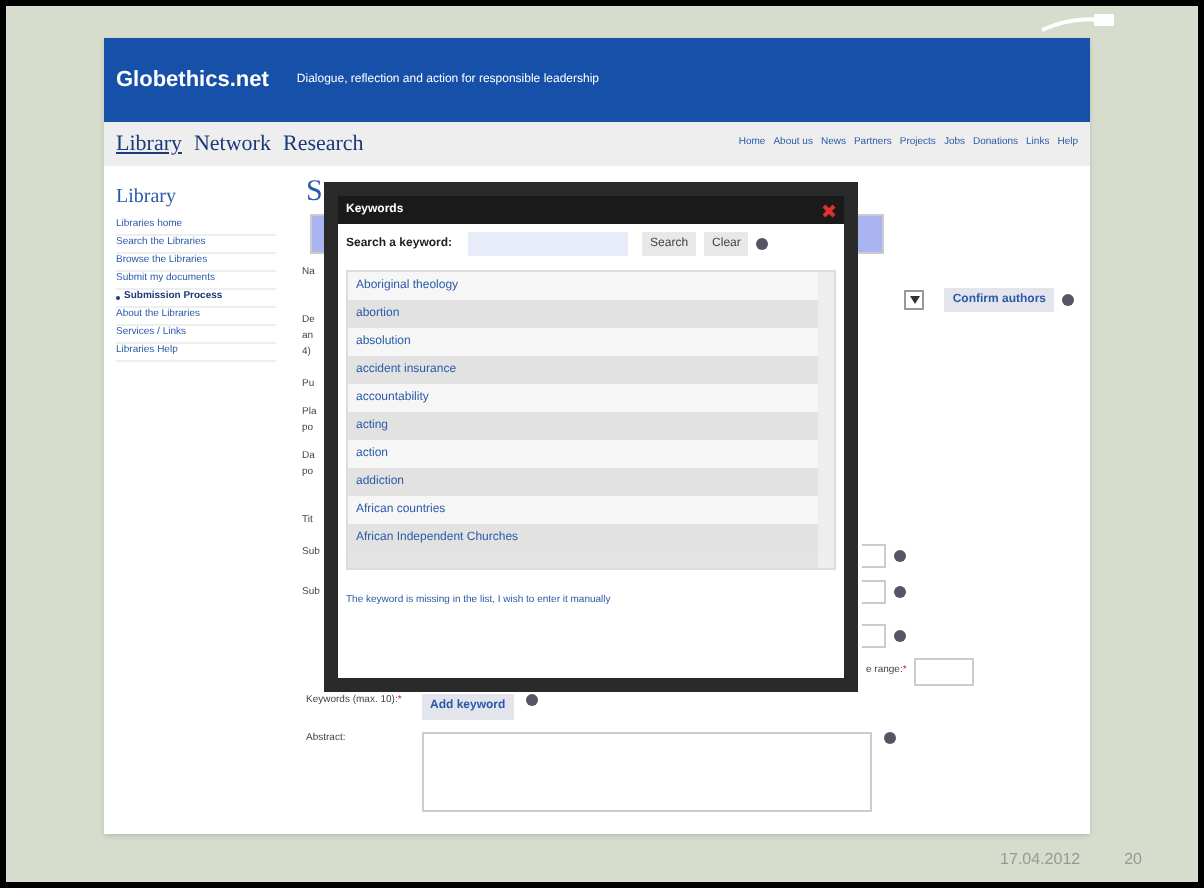  Describe the element at coordinates (232, 144) in the screenshot. I see `main-nav-tab: Network` at that location.